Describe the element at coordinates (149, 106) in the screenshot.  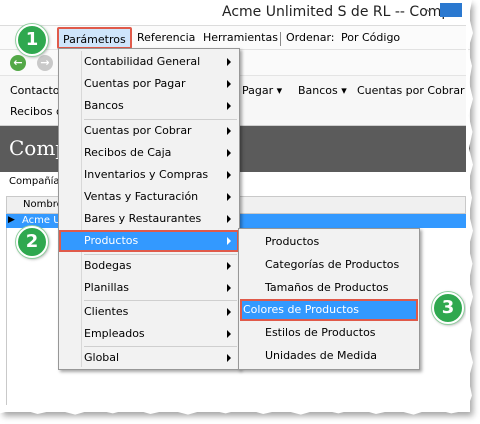
I see `menu-item-bancos: Bancos` at that location.